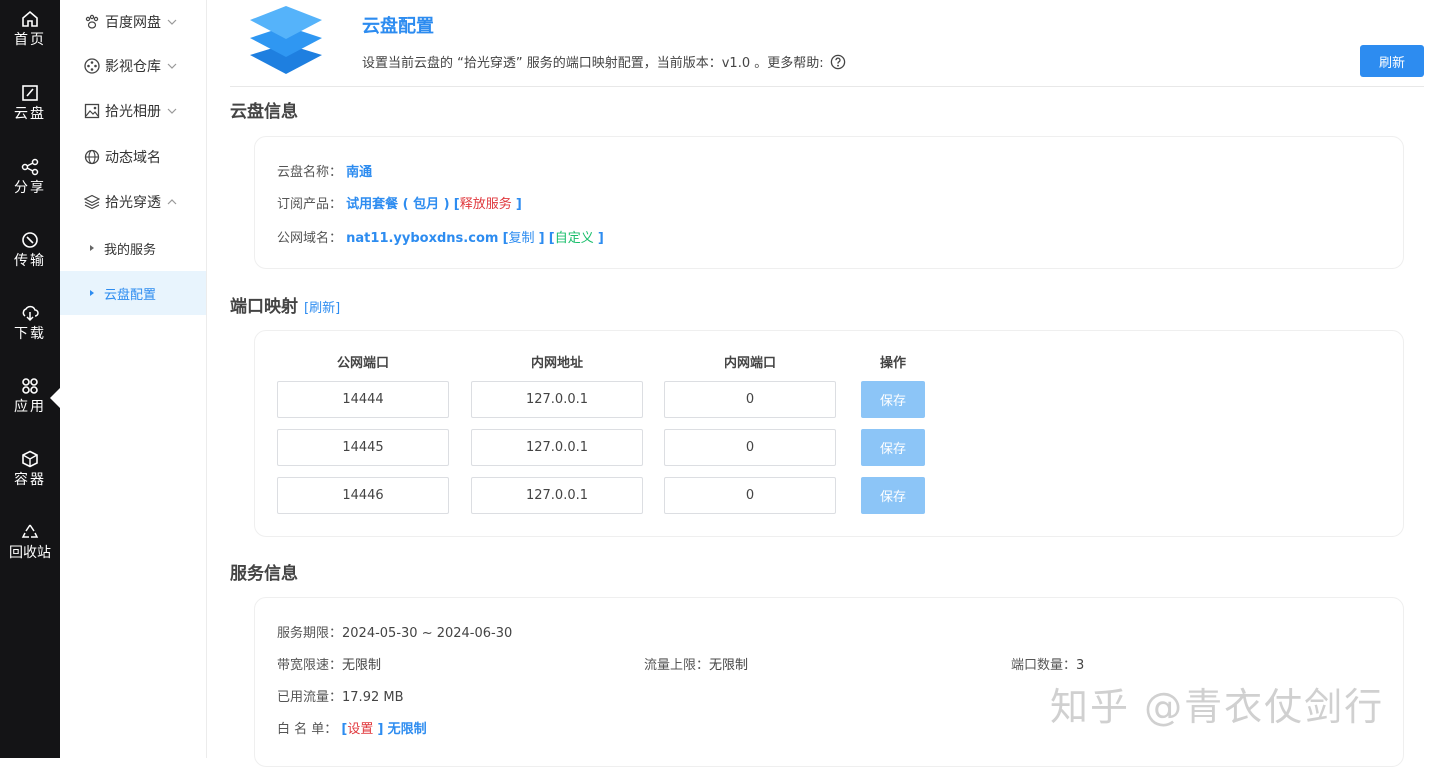 The image size is (1440, 767). I want to click on rail-item-disk: 云盘, so click(30, 114).